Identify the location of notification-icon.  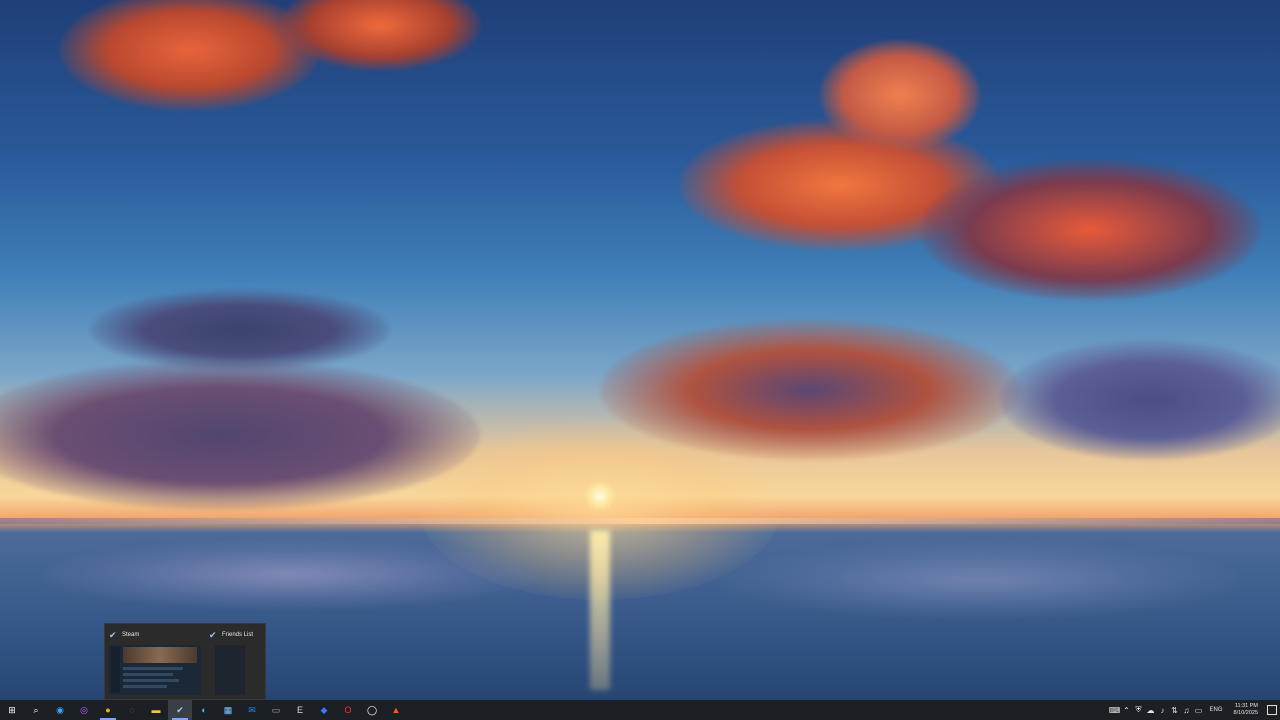
(1272, 710).